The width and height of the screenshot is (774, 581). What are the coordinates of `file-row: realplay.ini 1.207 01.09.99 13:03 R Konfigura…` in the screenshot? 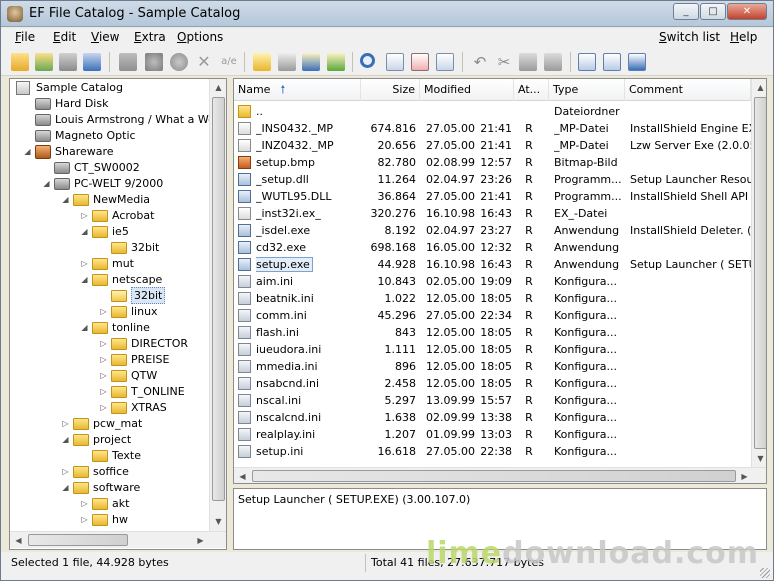 It's located at (492, 434).